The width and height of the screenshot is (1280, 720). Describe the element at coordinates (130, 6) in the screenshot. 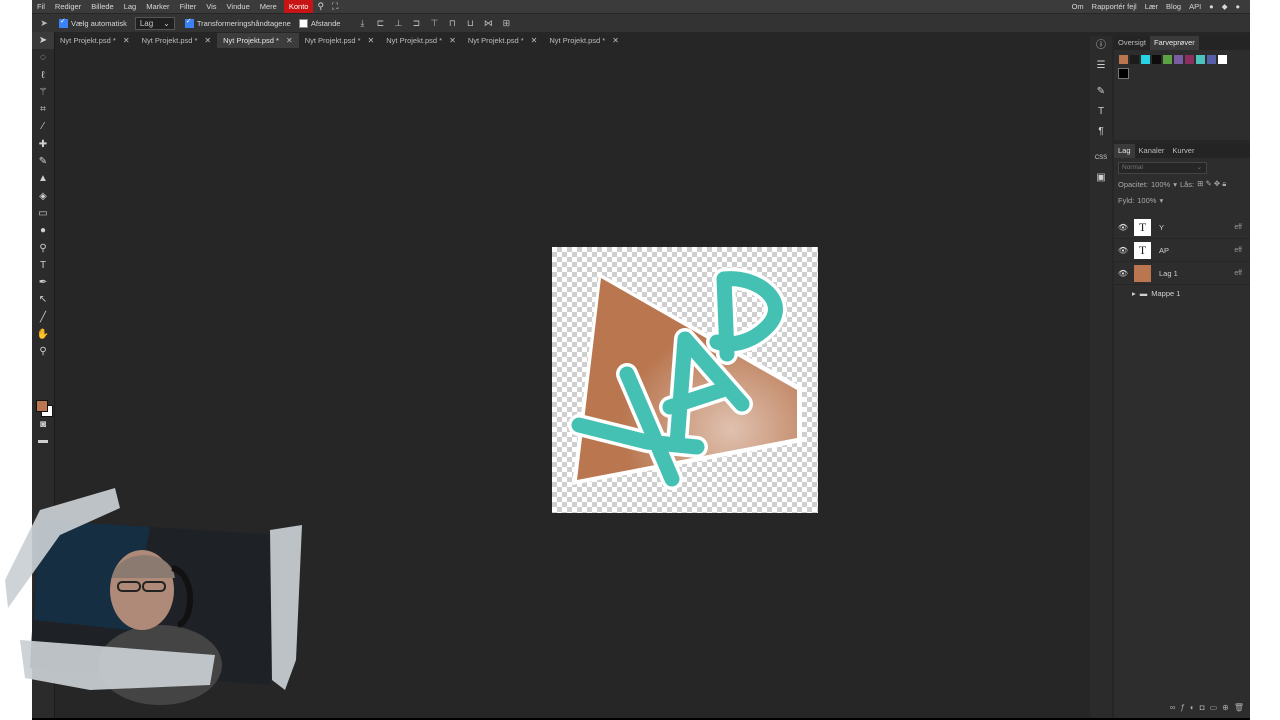

I see `menu-lag: Lag` at that location.